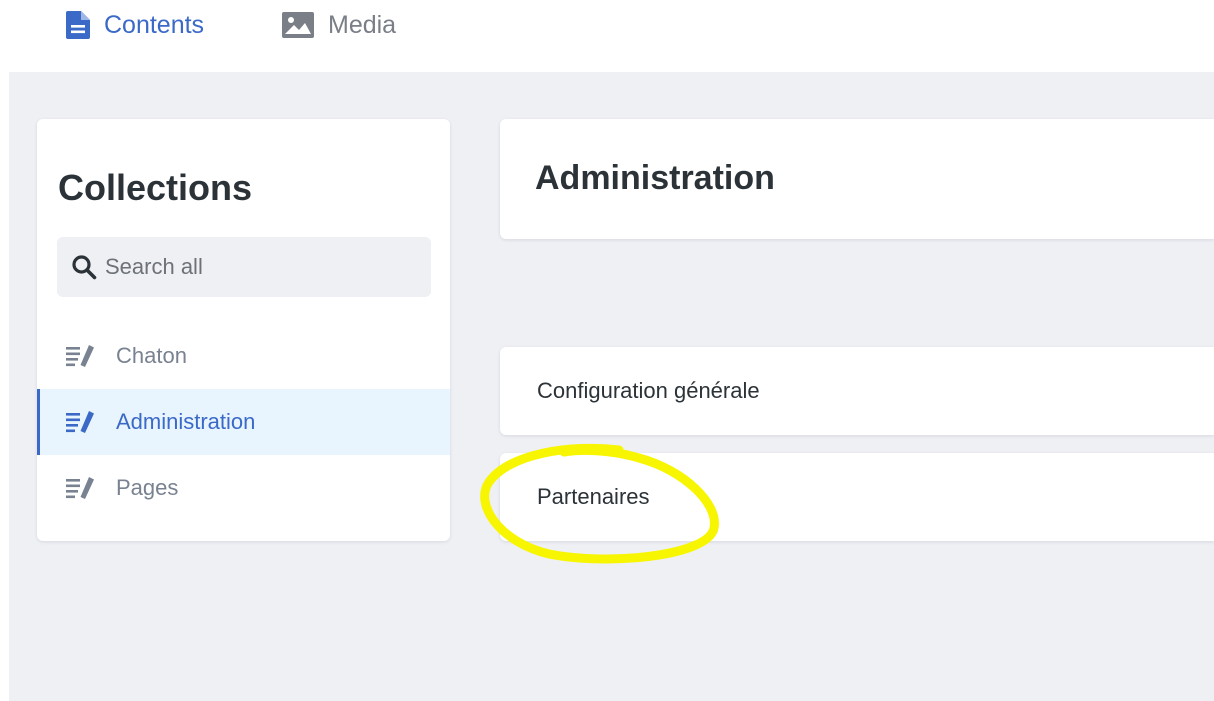 The width and height of the screenshot is (1214, 701). I want to click on nav-contents-tab: Contents, so click(135, 25).